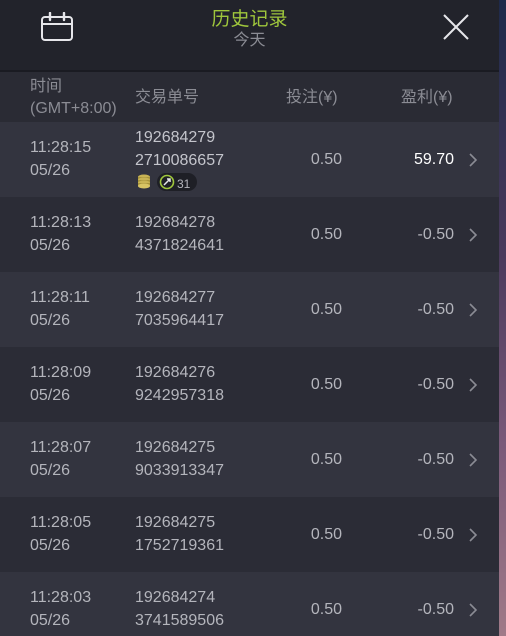 This screenshot has width=506, height=636. What do you see at coordinates (175, 297) in the screenshot?
I see `row-order-number: 192684277` at bounding box center [175, 297].